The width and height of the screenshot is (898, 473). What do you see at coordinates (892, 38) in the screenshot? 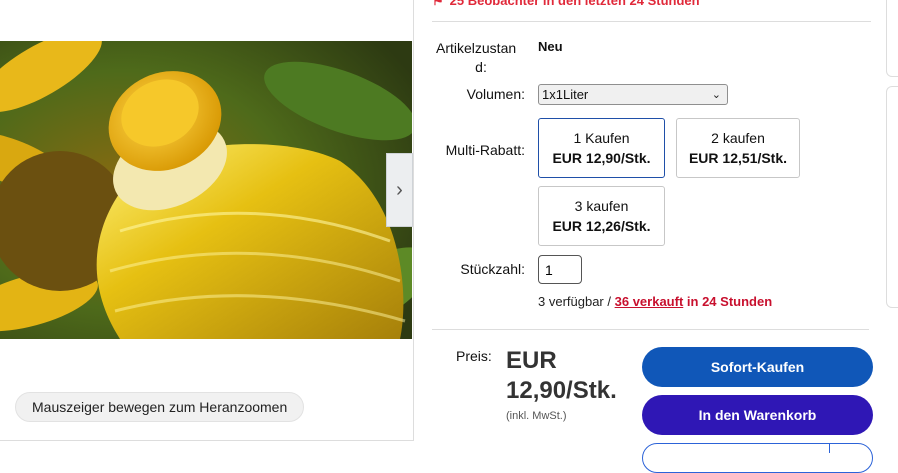
I see `side-card-top` at bounding box center [892, 38].